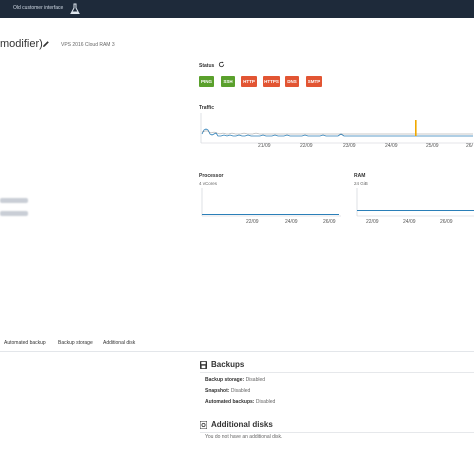 The height and width of the screenshot is (474, 474). Describe the element at coordinates (337, 372) in the screenshot. I see `backups-divider` at that location.